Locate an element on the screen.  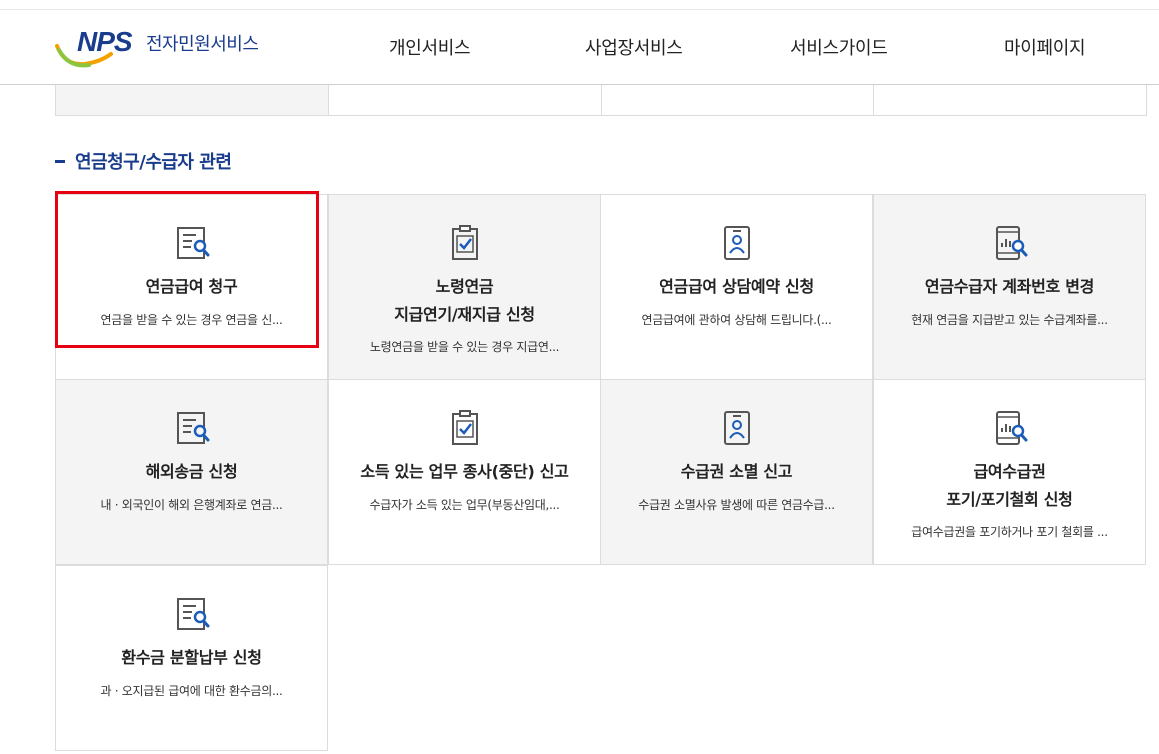
section-dash-icon is located at coordinates (60, 161).